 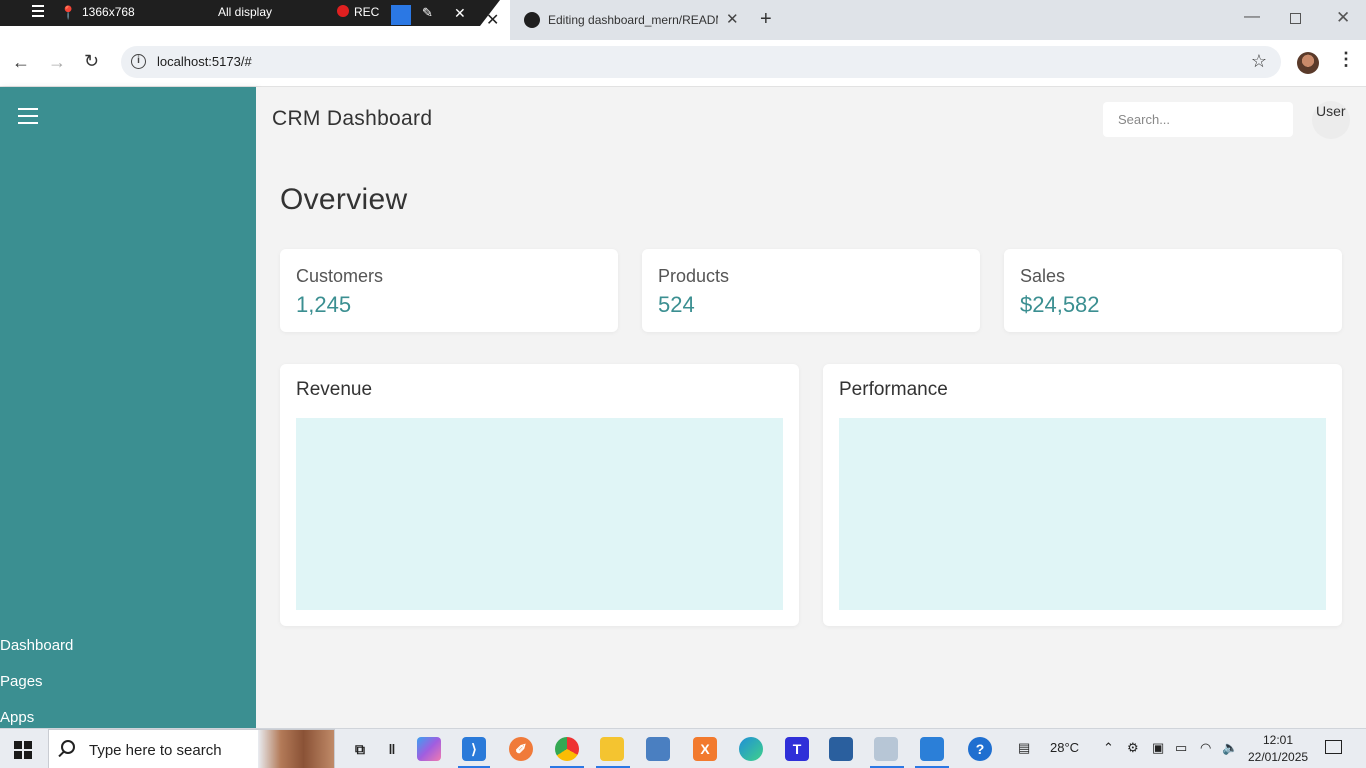 I want to click on weather-temp: 28°C, so click(x=1064, y=747).